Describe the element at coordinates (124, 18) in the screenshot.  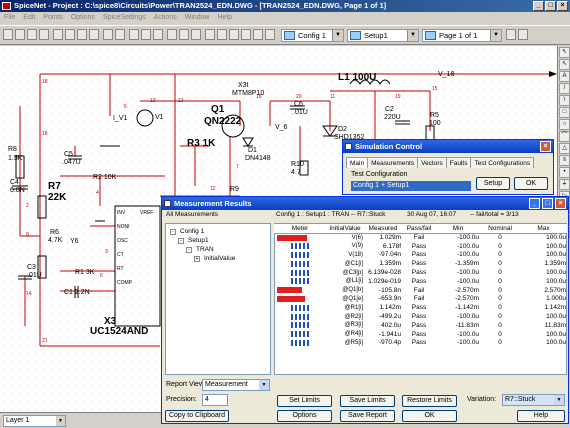
I see `menu-spicesettings: SpiceSettings` at that location.